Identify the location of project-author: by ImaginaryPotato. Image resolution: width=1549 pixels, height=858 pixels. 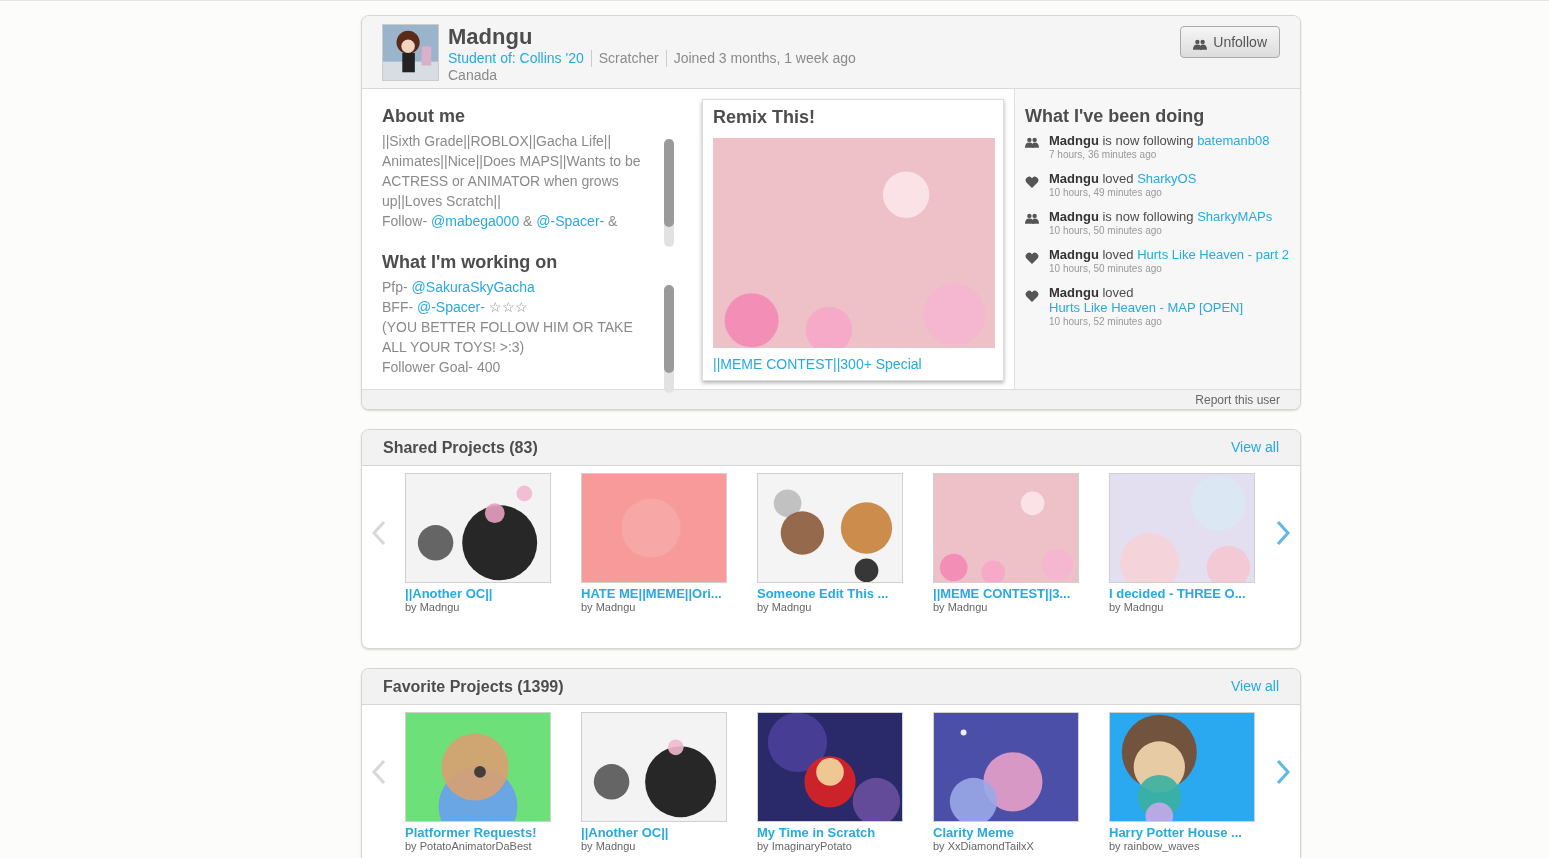
(805, 846).